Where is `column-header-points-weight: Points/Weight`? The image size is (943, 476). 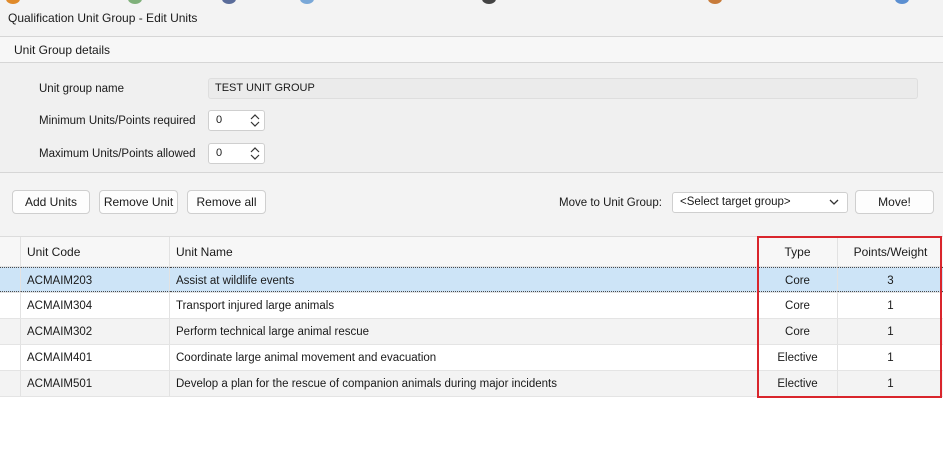 column-header-points-weight: Points/Weight is located at coordinates (890, 251).